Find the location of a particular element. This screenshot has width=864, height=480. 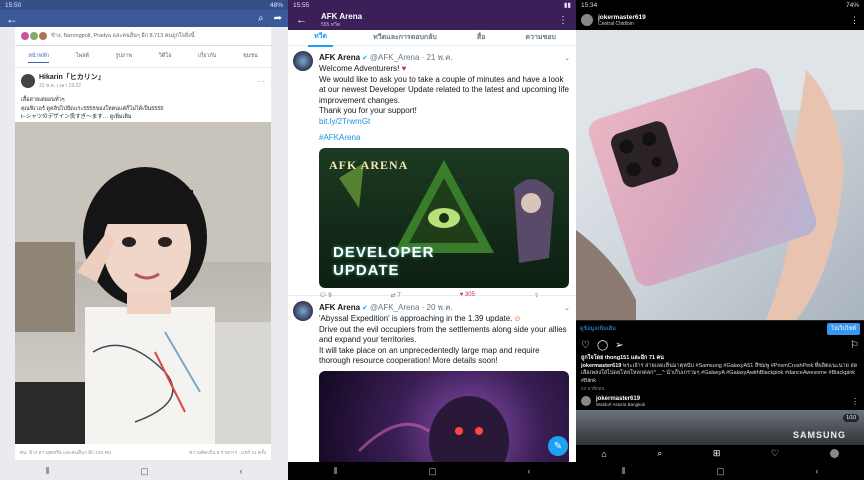

post-location: Central Chidlom is located at coordinates (724, 24).